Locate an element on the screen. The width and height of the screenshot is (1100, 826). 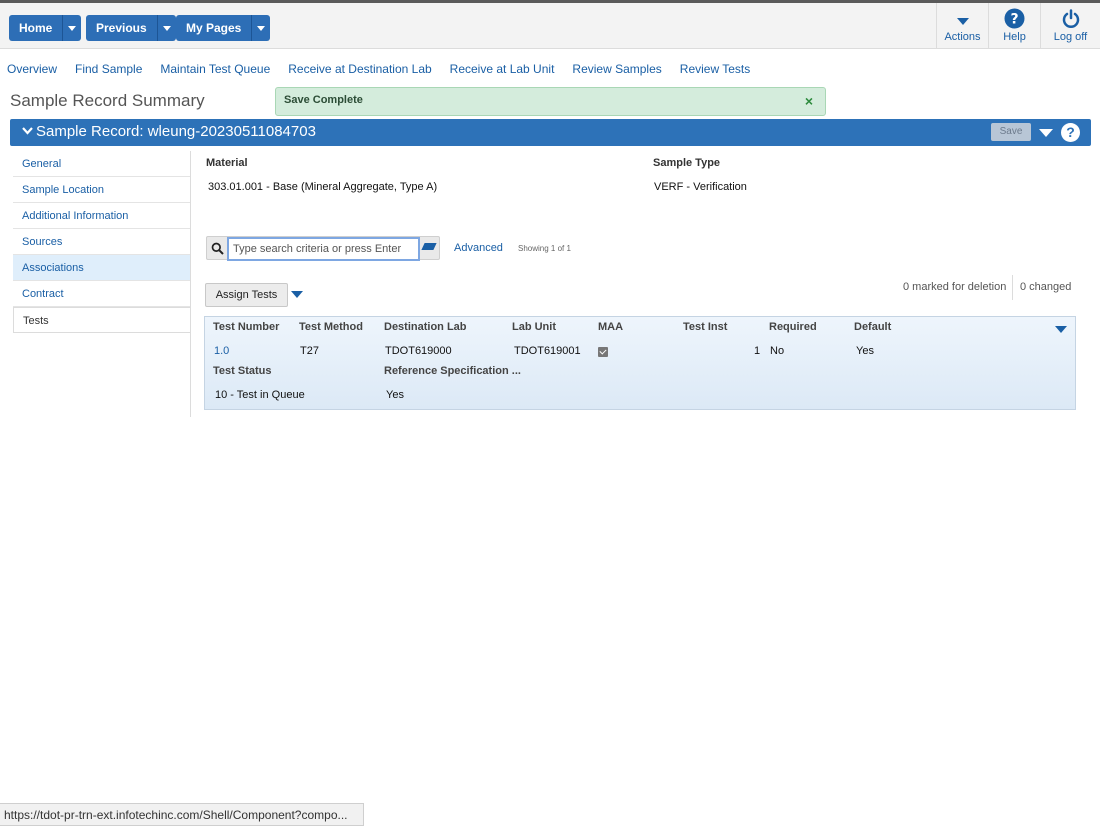
lab-unit-value: TDOT619001 is located at coordinates (547, 351).